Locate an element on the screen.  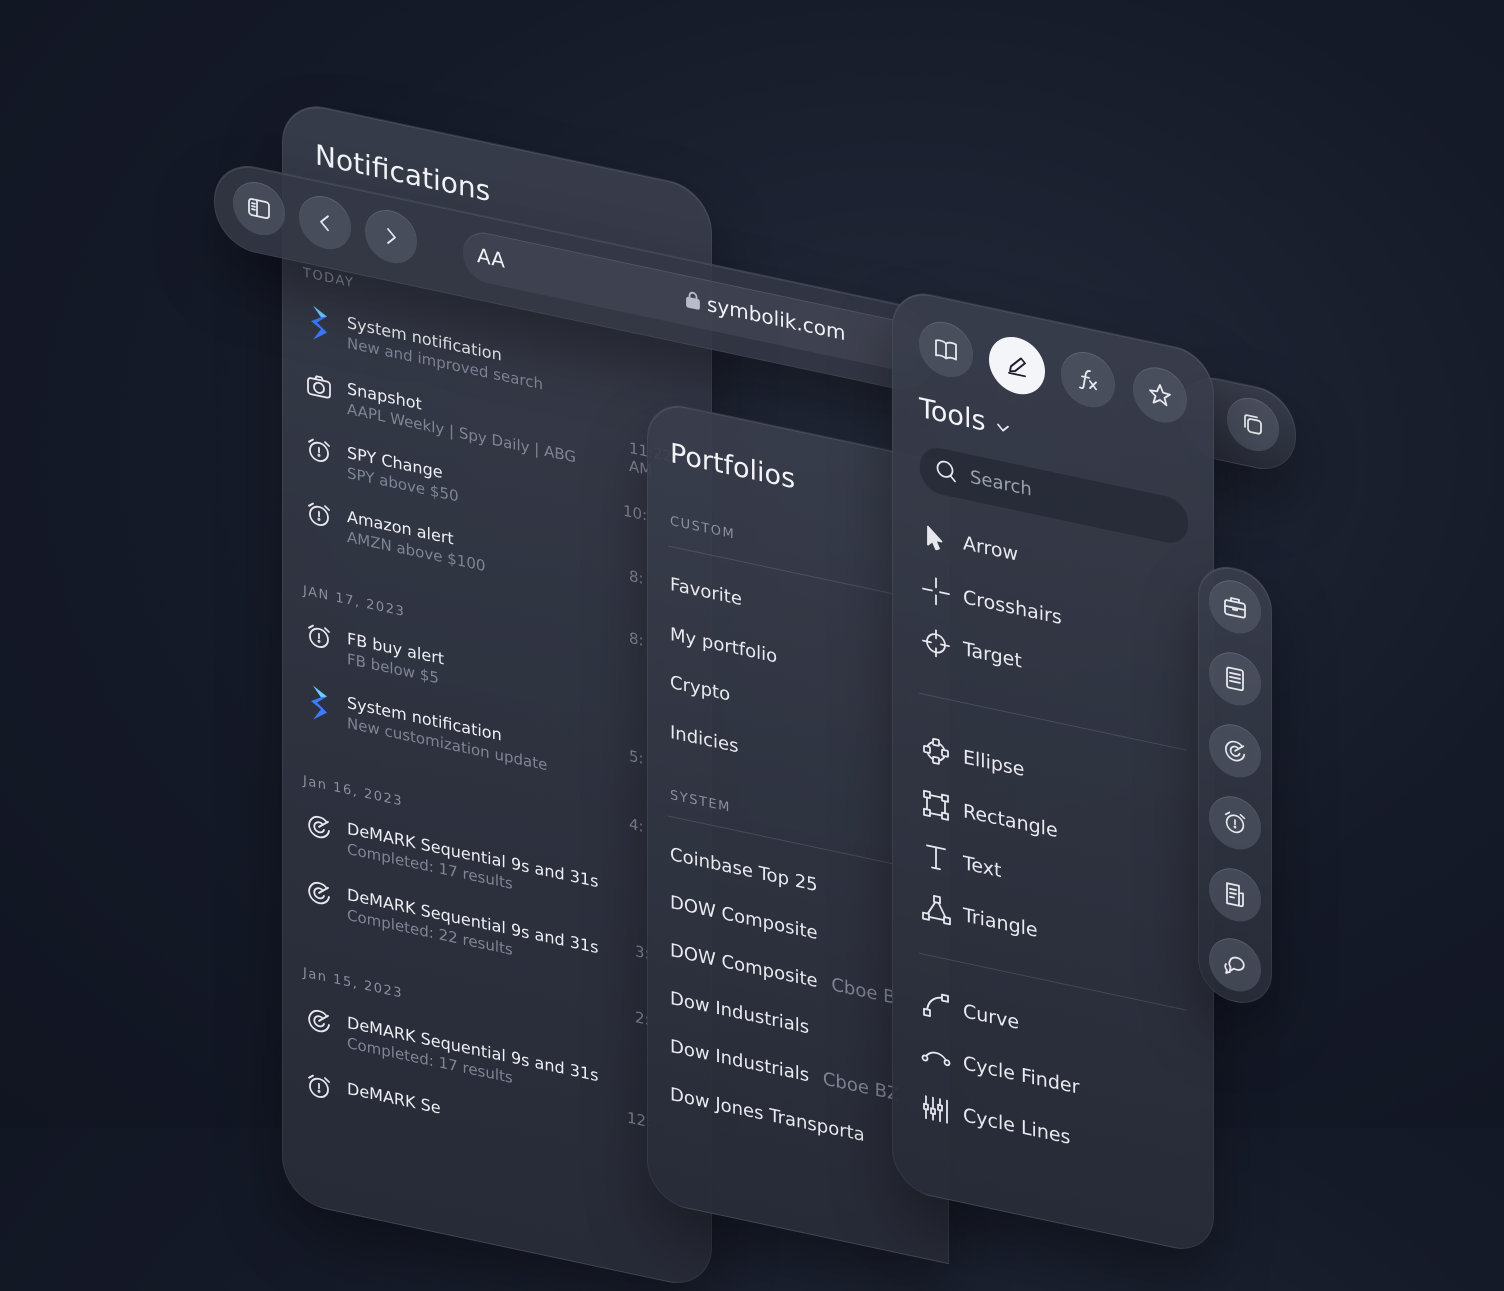
tool-label: Text is located at coordinates (982, 867).